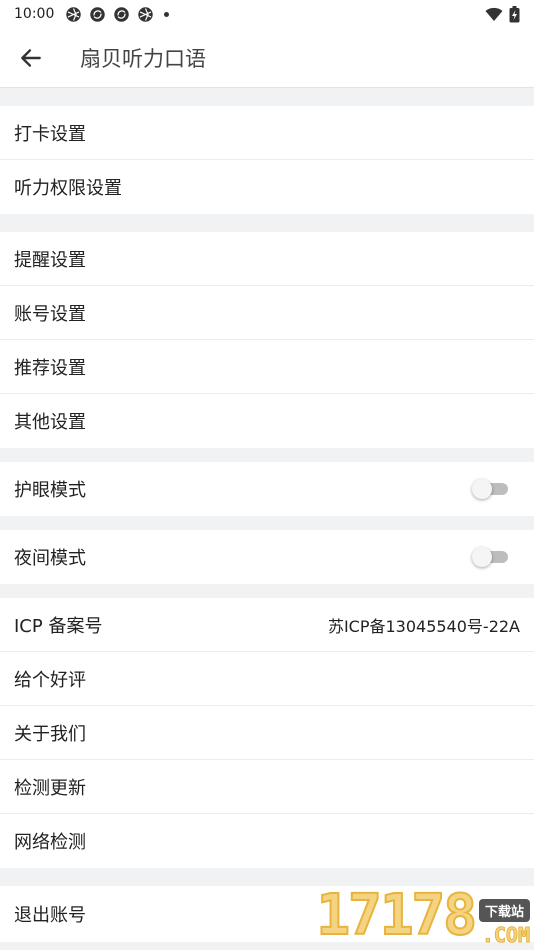 This screenshot has width=534, height=950. What do you see at coordinates (50, 490) in the screenshot?
I see `eye-care-mode-label: 护眼模式` at bounding box center [50, 490].